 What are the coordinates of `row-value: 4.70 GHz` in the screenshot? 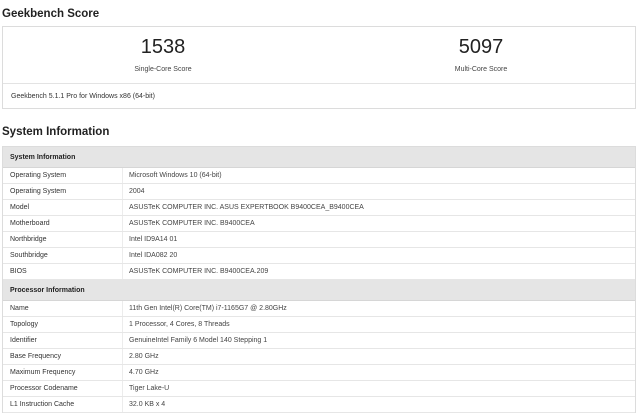 It's located at (144, 372).